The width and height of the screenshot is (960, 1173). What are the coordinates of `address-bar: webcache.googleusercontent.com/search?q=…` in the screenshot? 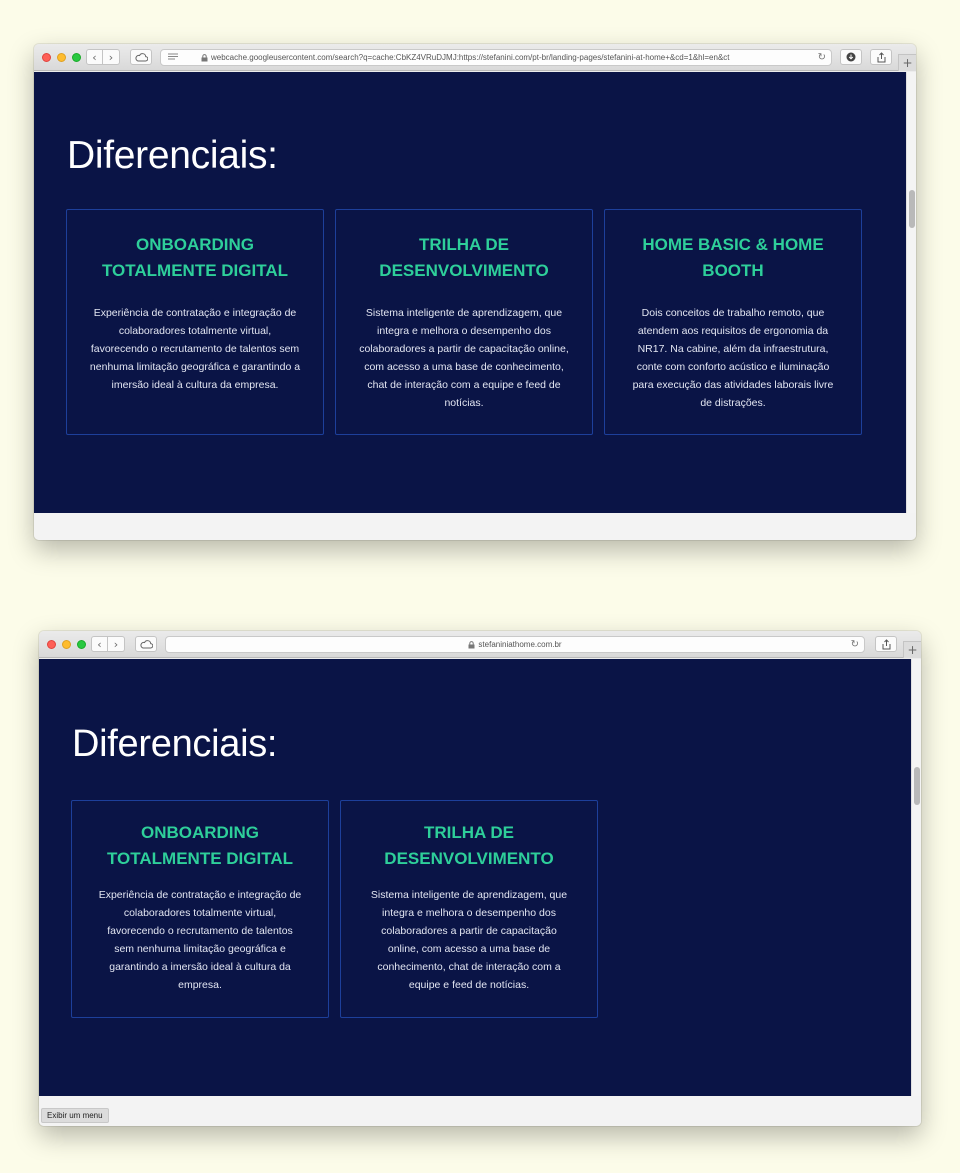 It's located at (496, 57).